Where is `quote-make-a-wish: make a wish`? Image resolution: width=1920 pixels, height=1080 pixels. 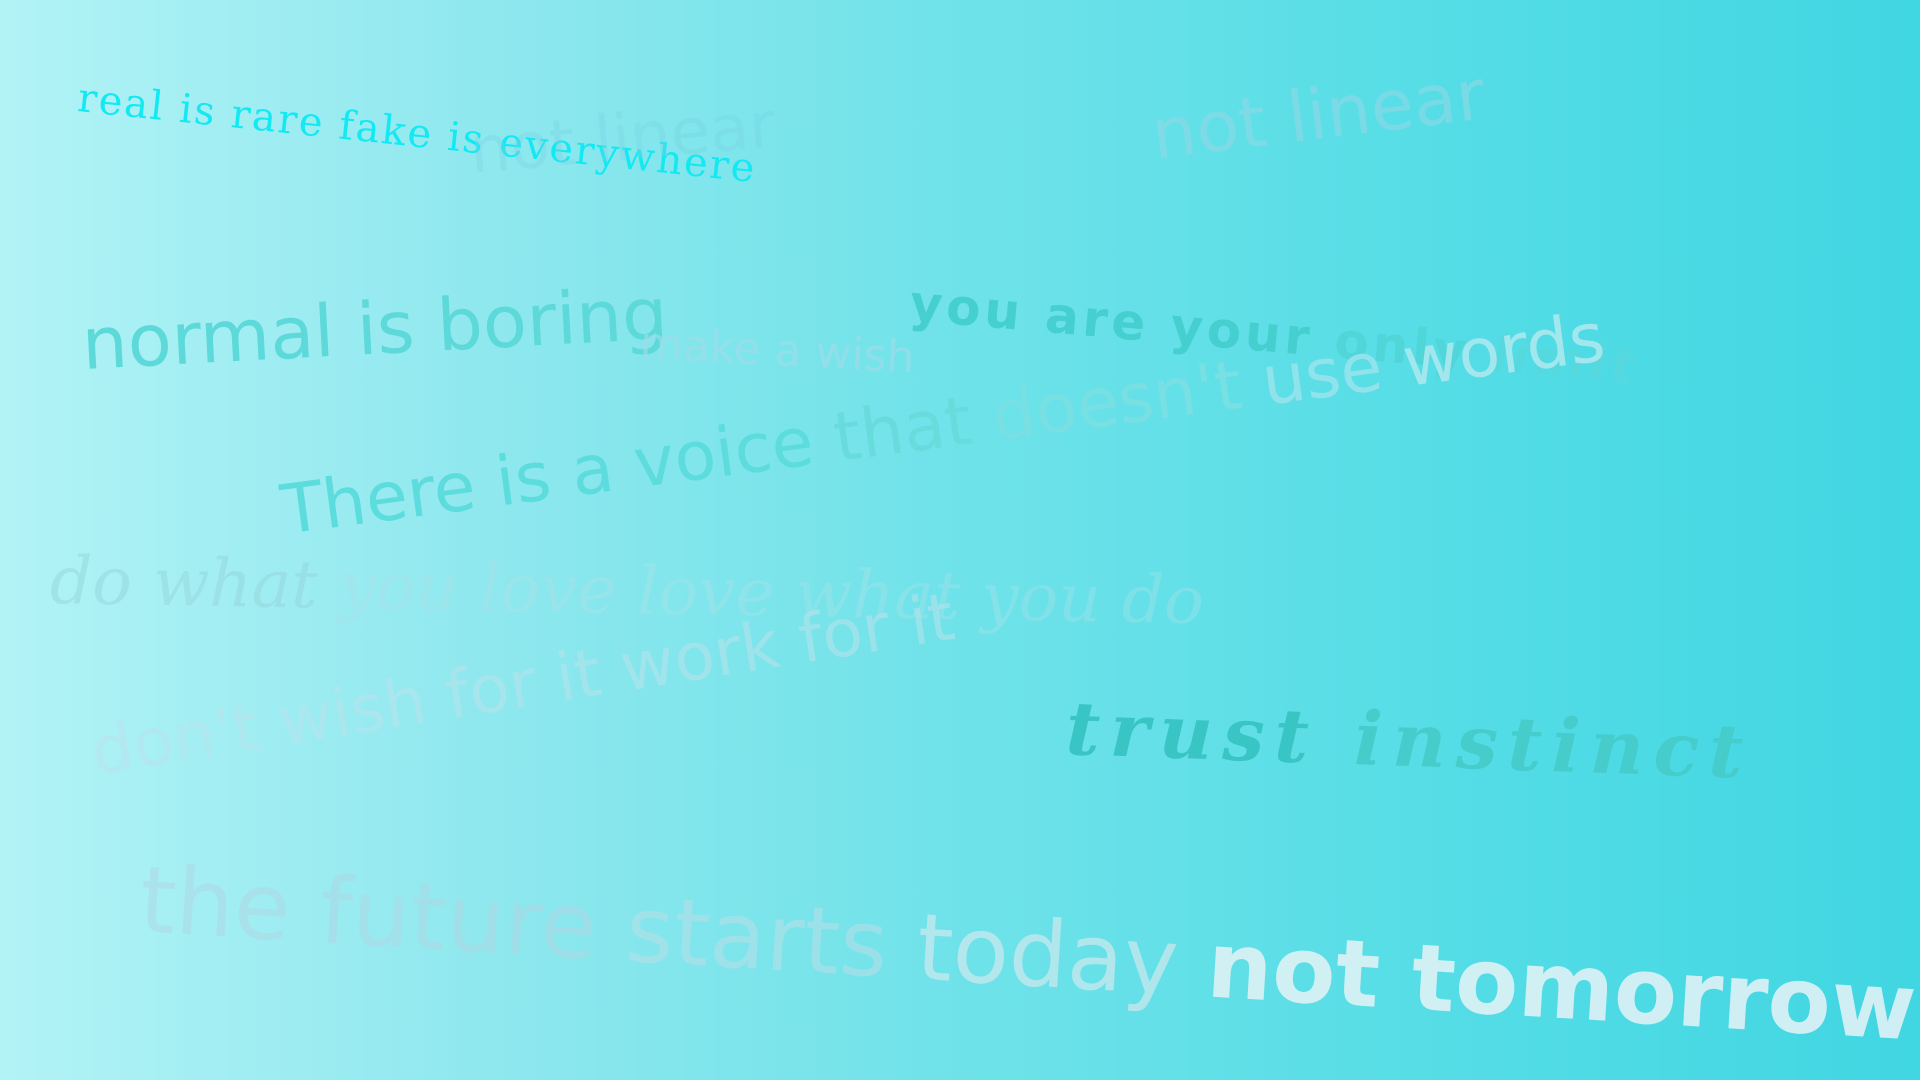
quote-make-a-wish: make a wish is located at coordinates (777, 351).